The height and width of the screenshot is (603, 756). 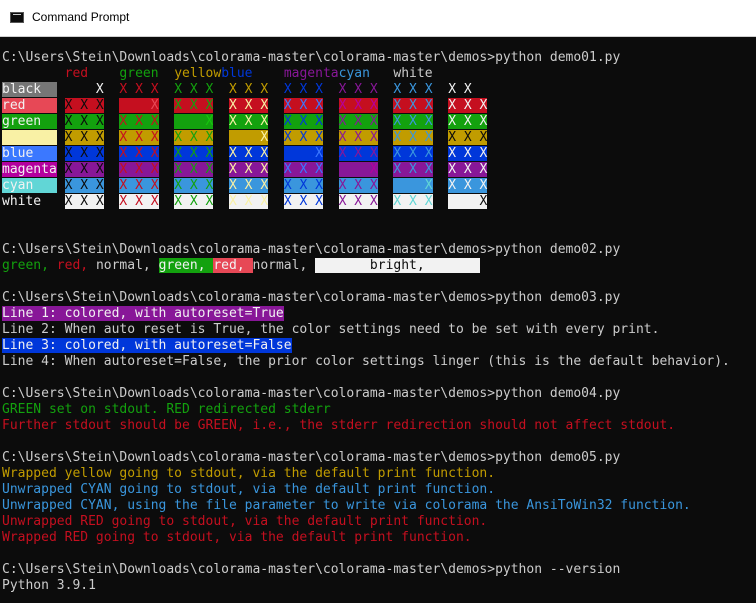 I want to click on text-segment: red,, so click(x=76, y=265).